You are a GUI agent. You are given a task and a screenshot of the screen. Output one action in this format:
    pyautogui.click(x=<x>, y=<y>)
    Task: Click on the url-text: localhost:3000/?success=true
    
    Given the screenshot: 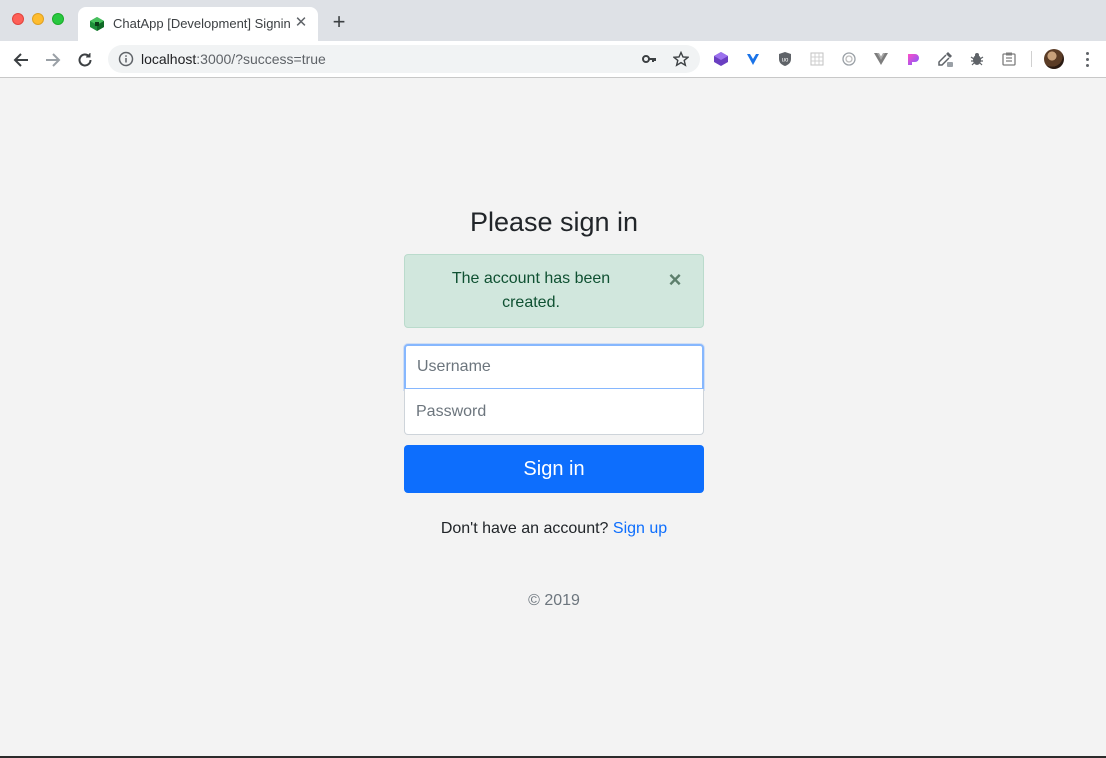 What is the action you would take?
    pyautogui.click(x=233, y=59)
    